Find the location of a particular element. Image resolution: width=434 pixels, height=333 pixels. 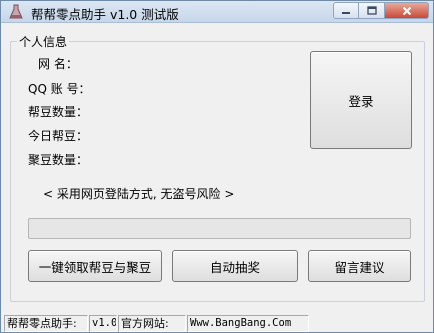

status-site-label: 官方网站: is located at coordinates (152, 323).